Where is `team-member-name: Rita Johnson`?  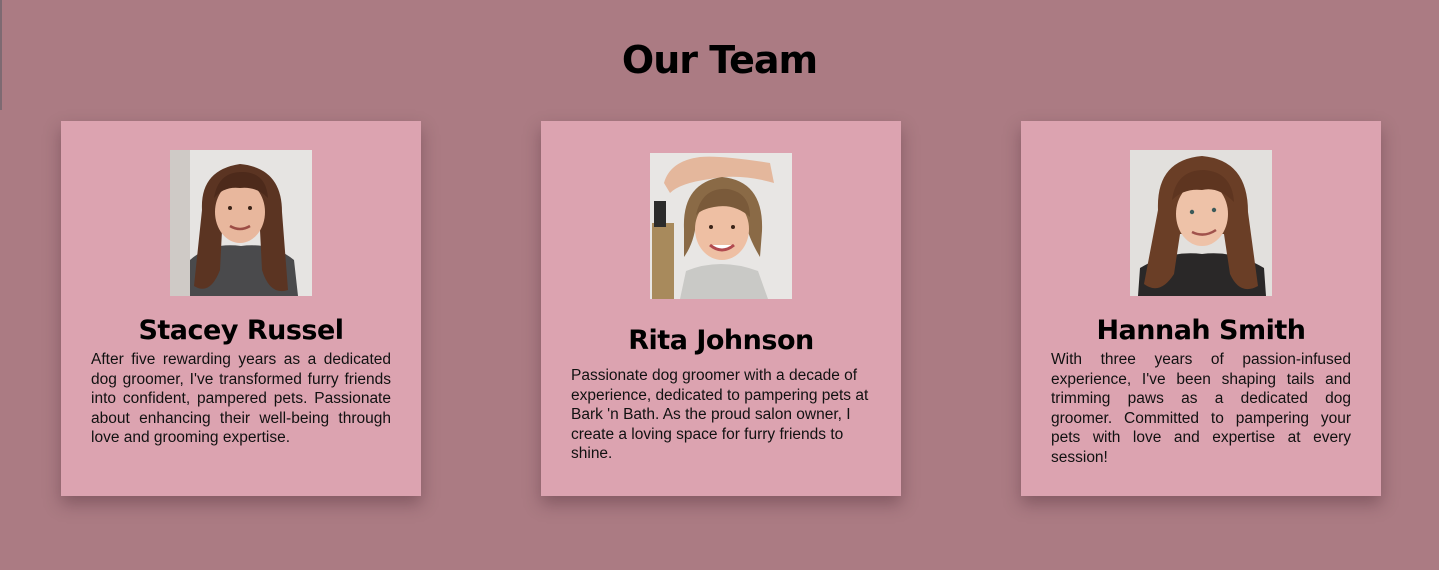 team-member-name: Rita Johnson is located at coordinates (721, 340).